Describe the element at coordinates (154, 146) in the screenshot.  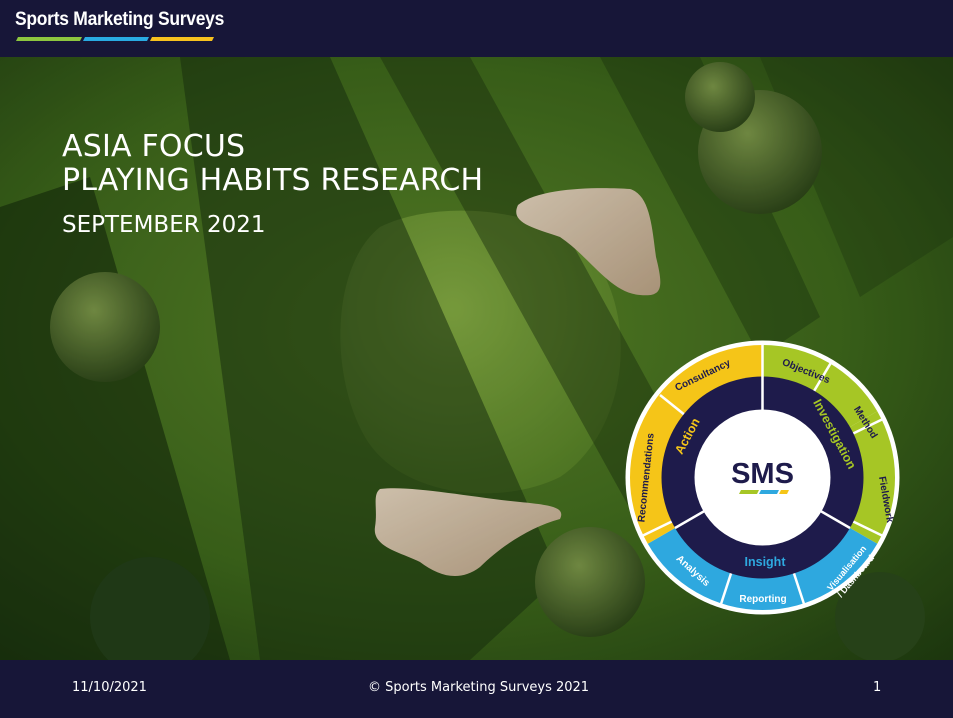
I see `slide-title-line-1: ASIA FOCUS` at that location.